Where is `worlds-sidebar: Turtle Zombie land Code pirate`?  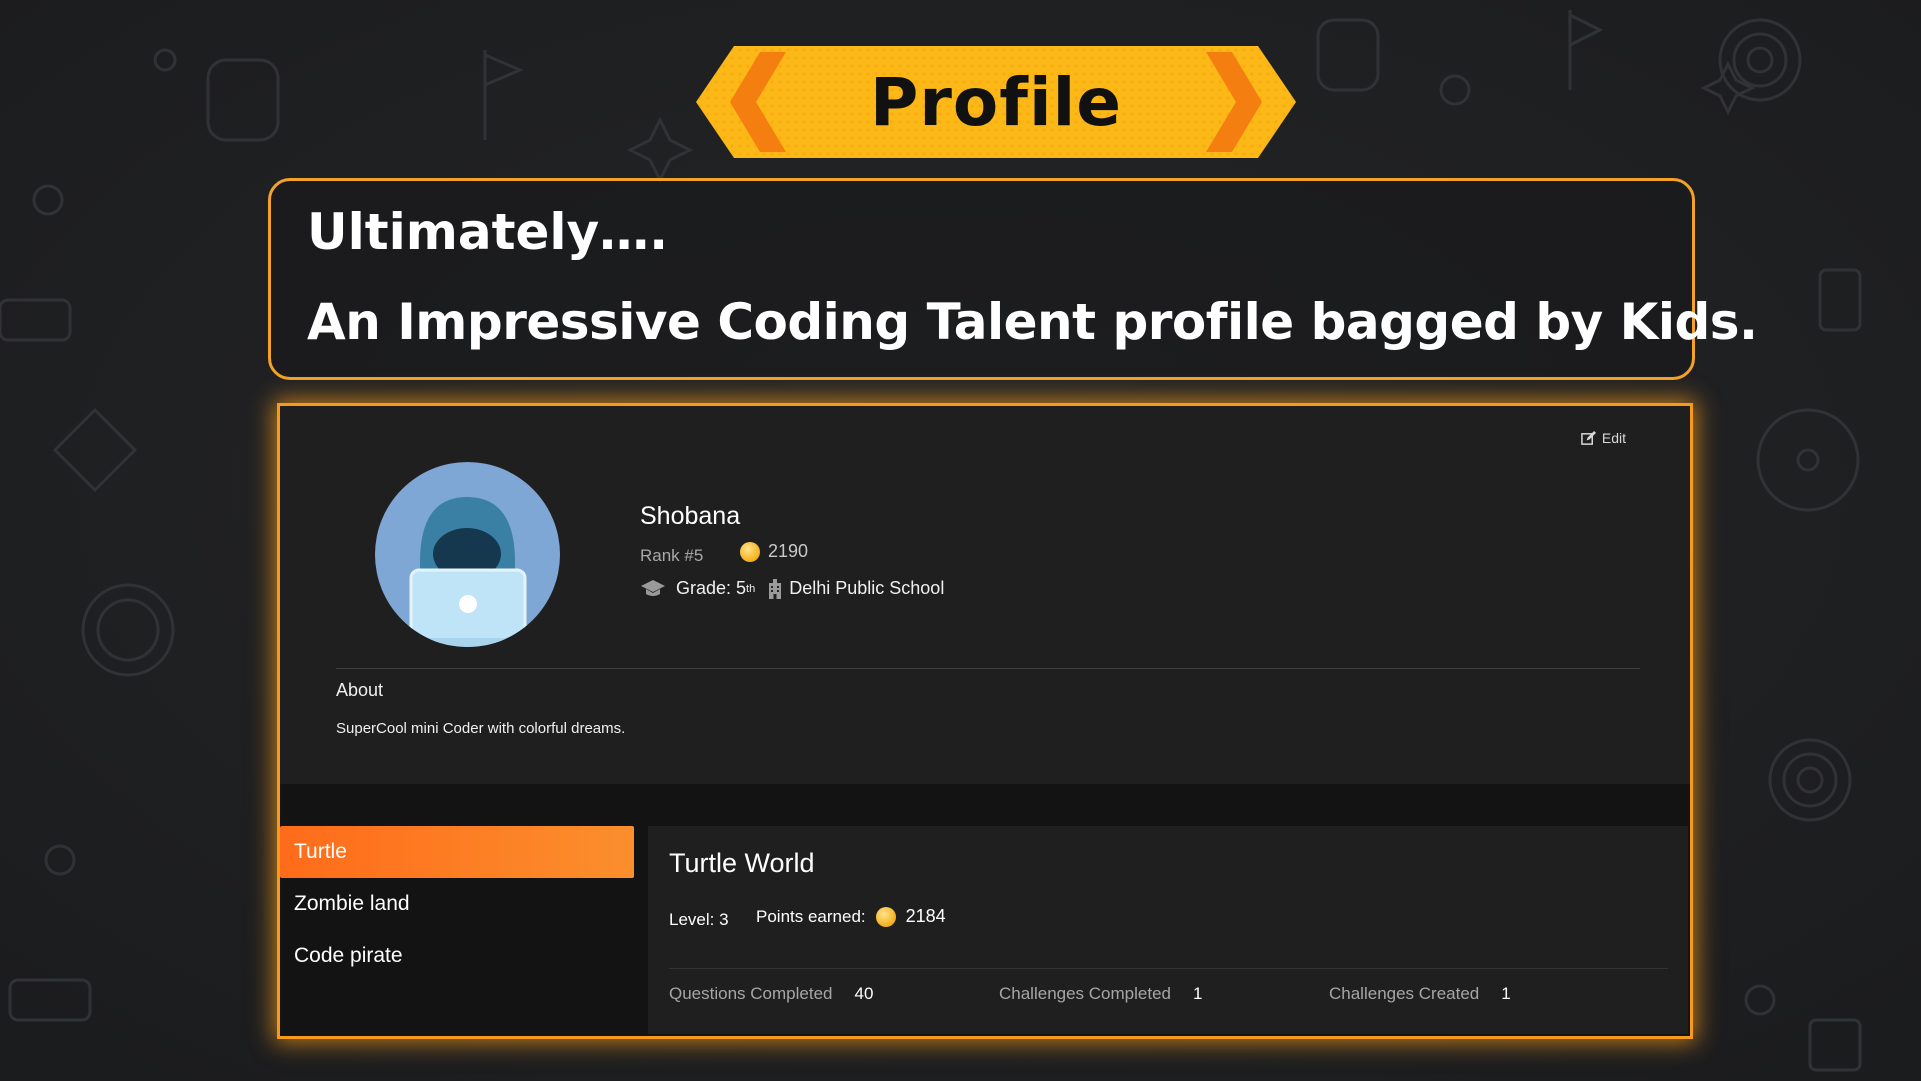
worlds-sidebar: Turtle Zombie land Code pirate is located at coordinates (457, 904).